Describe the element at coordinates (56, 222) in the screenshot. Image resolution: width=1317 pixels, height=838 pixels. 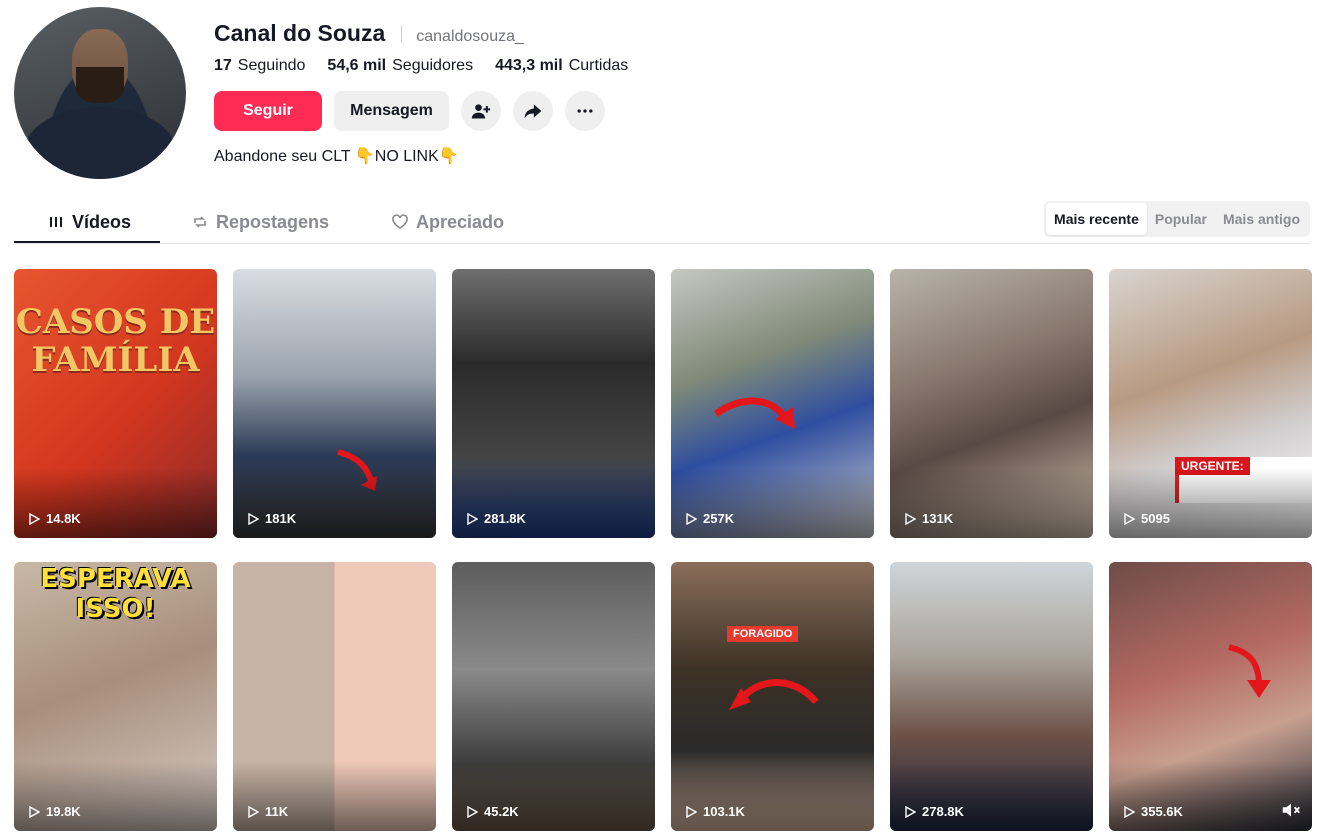
I see `grid-bars-icon` at that location.